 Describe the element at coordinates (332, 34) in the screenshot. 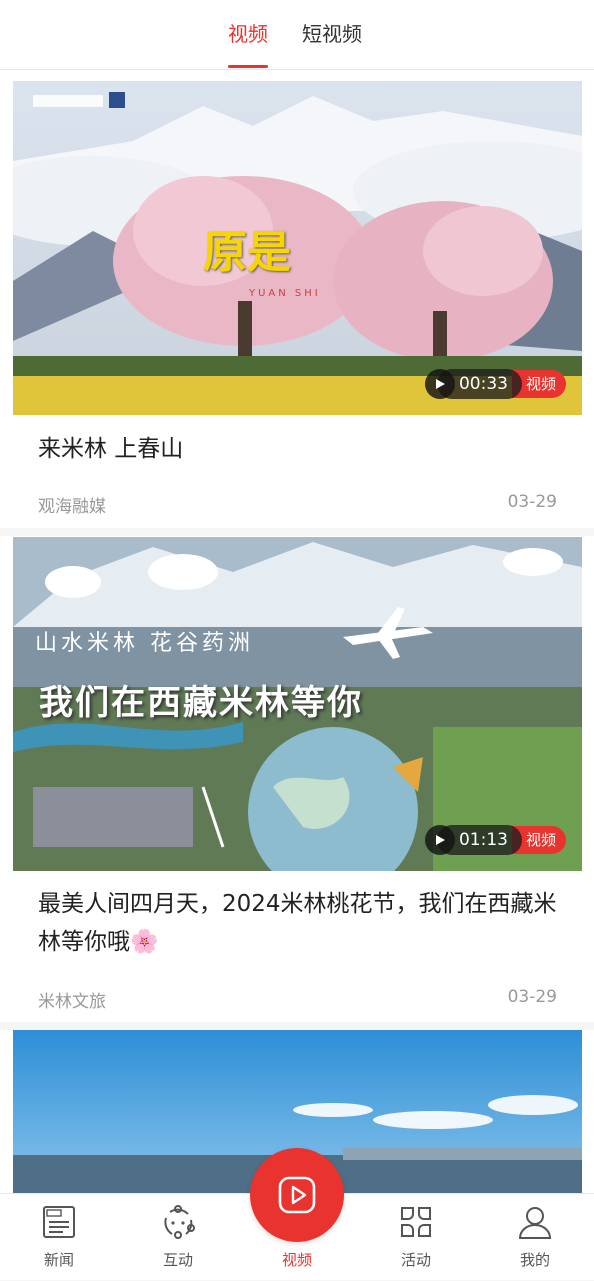

I see `tab-short-video-label: 短视频` at that location.